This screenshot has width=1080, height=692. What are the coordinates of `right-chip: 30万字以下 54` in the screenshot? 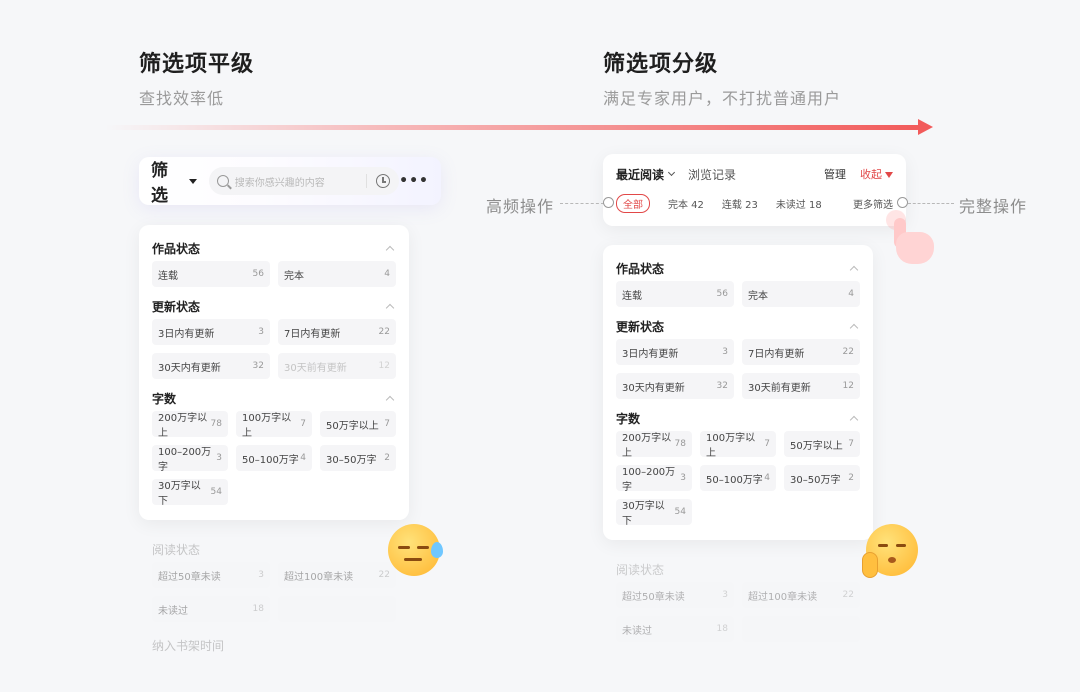 It's located at (654, 513).